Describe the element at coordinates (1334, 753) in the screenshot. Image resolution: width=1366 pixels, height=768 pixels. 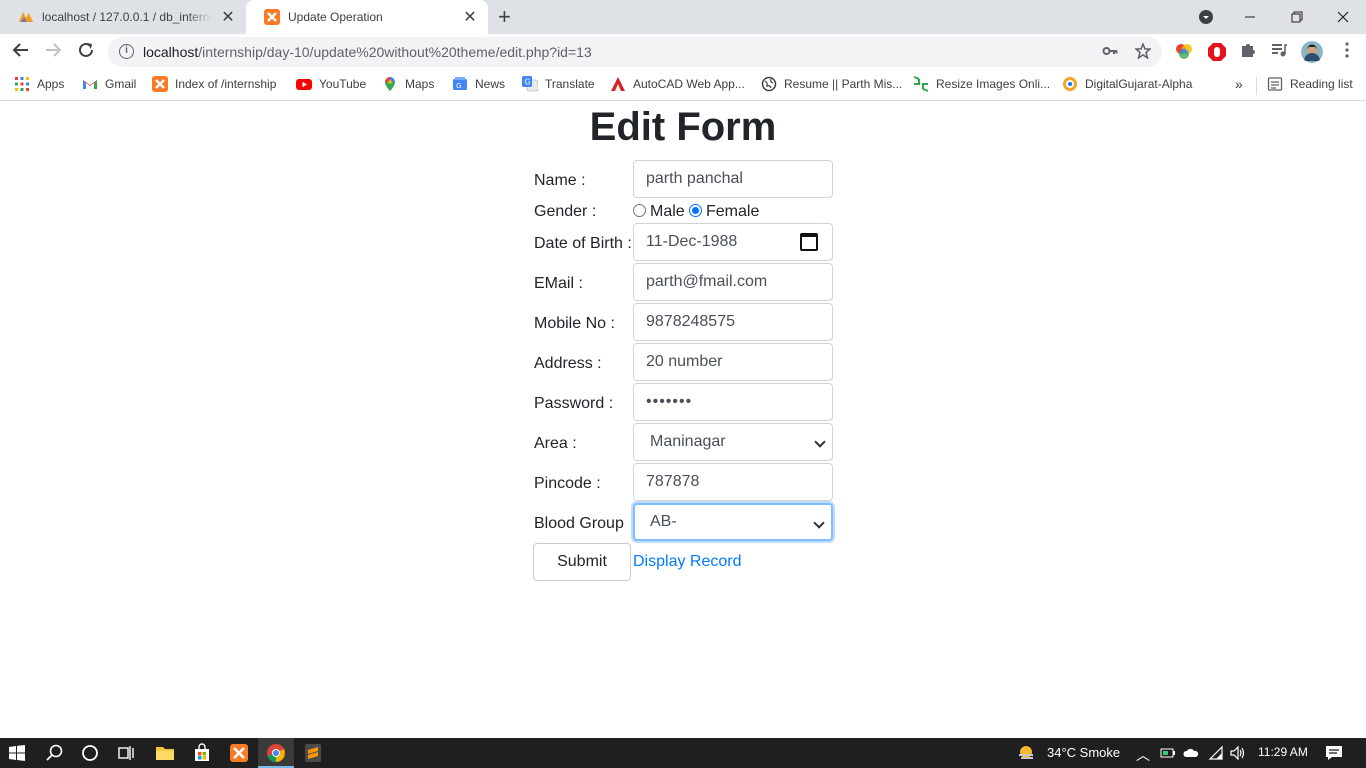
I see `notifications-icon` at that location.